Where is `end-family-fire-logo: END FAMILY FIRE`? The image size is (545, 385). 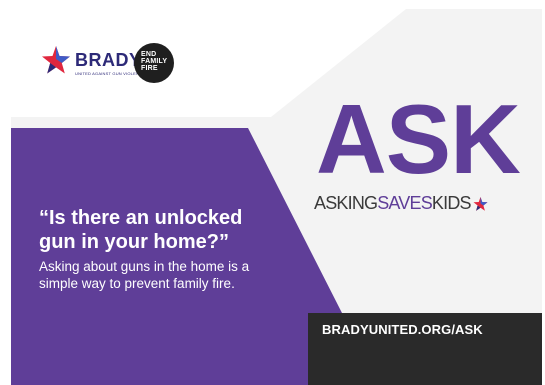
end-family-fire-logo: END FAMILY FIRE is located at coordinates (154, 63).